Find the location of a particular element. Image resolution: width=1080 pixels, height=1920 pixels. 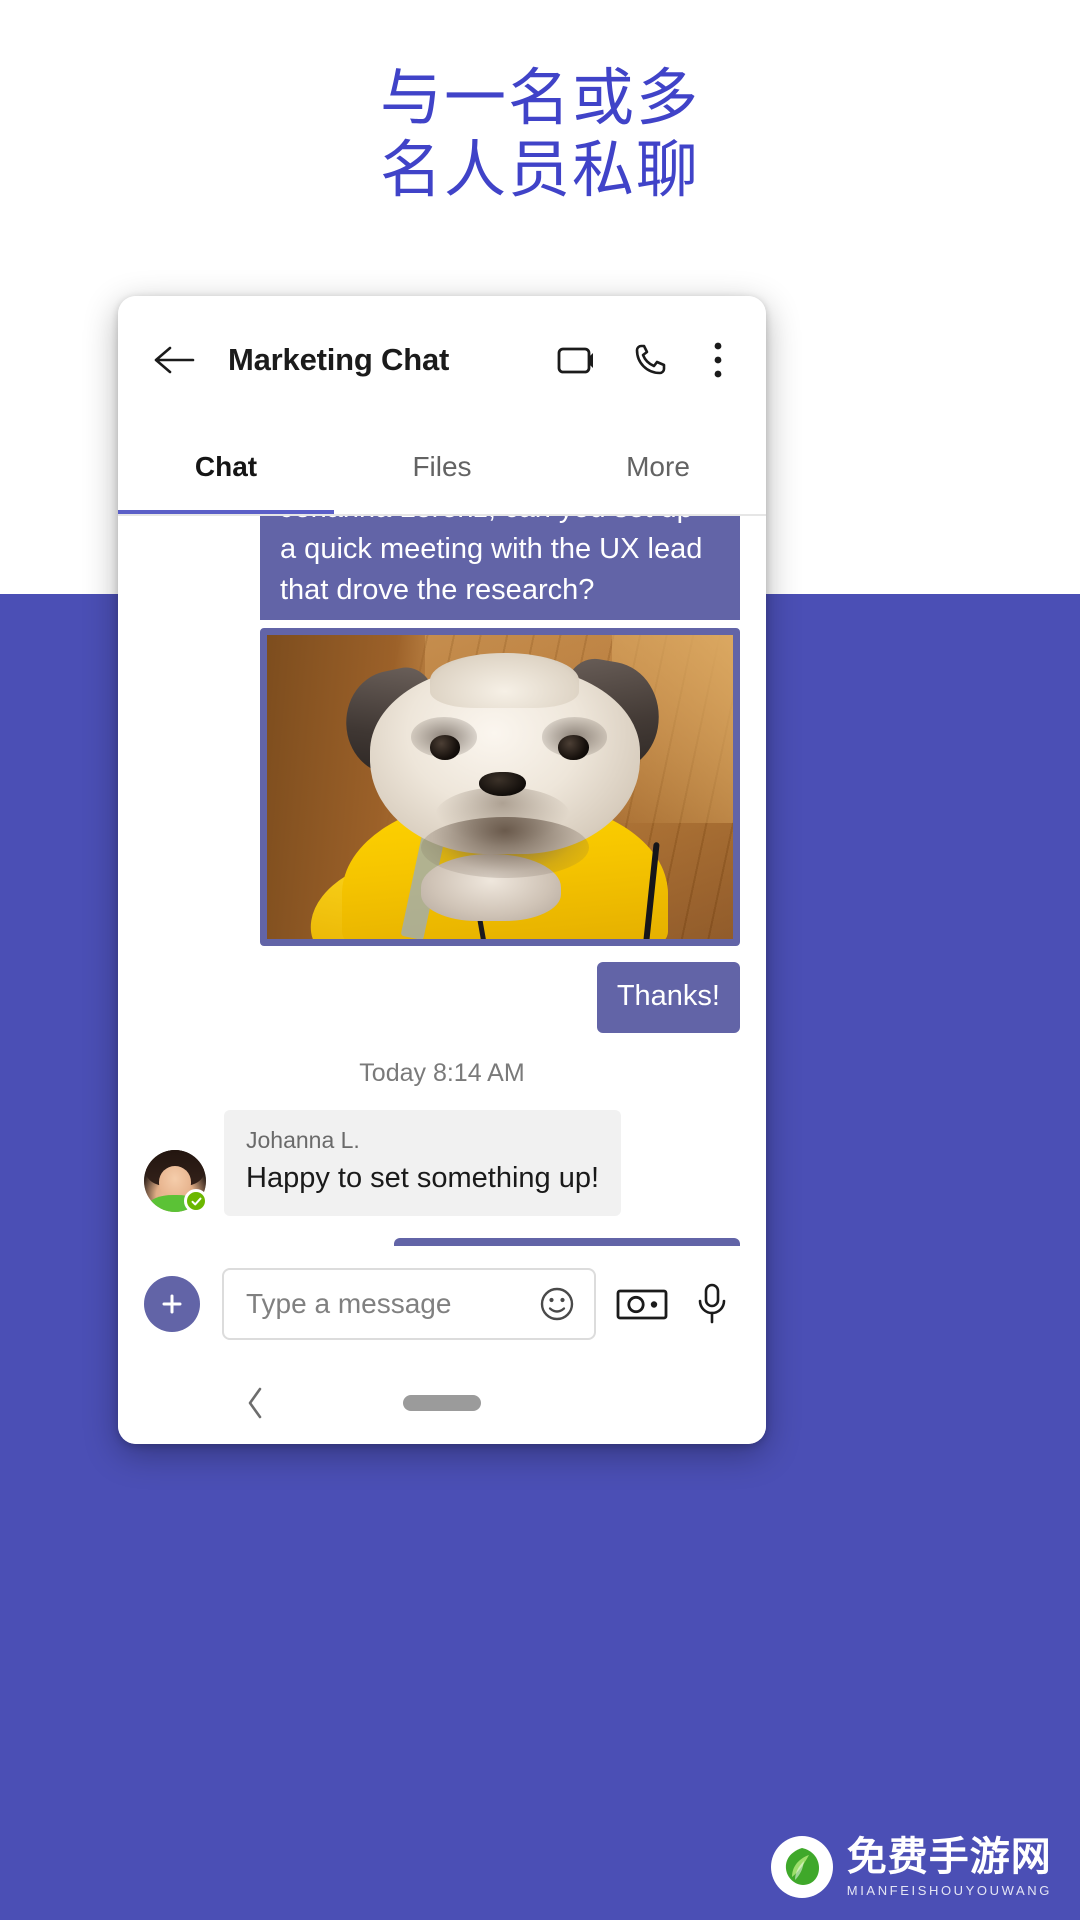

add-attachment-button is located at coordinates (172, 1304).